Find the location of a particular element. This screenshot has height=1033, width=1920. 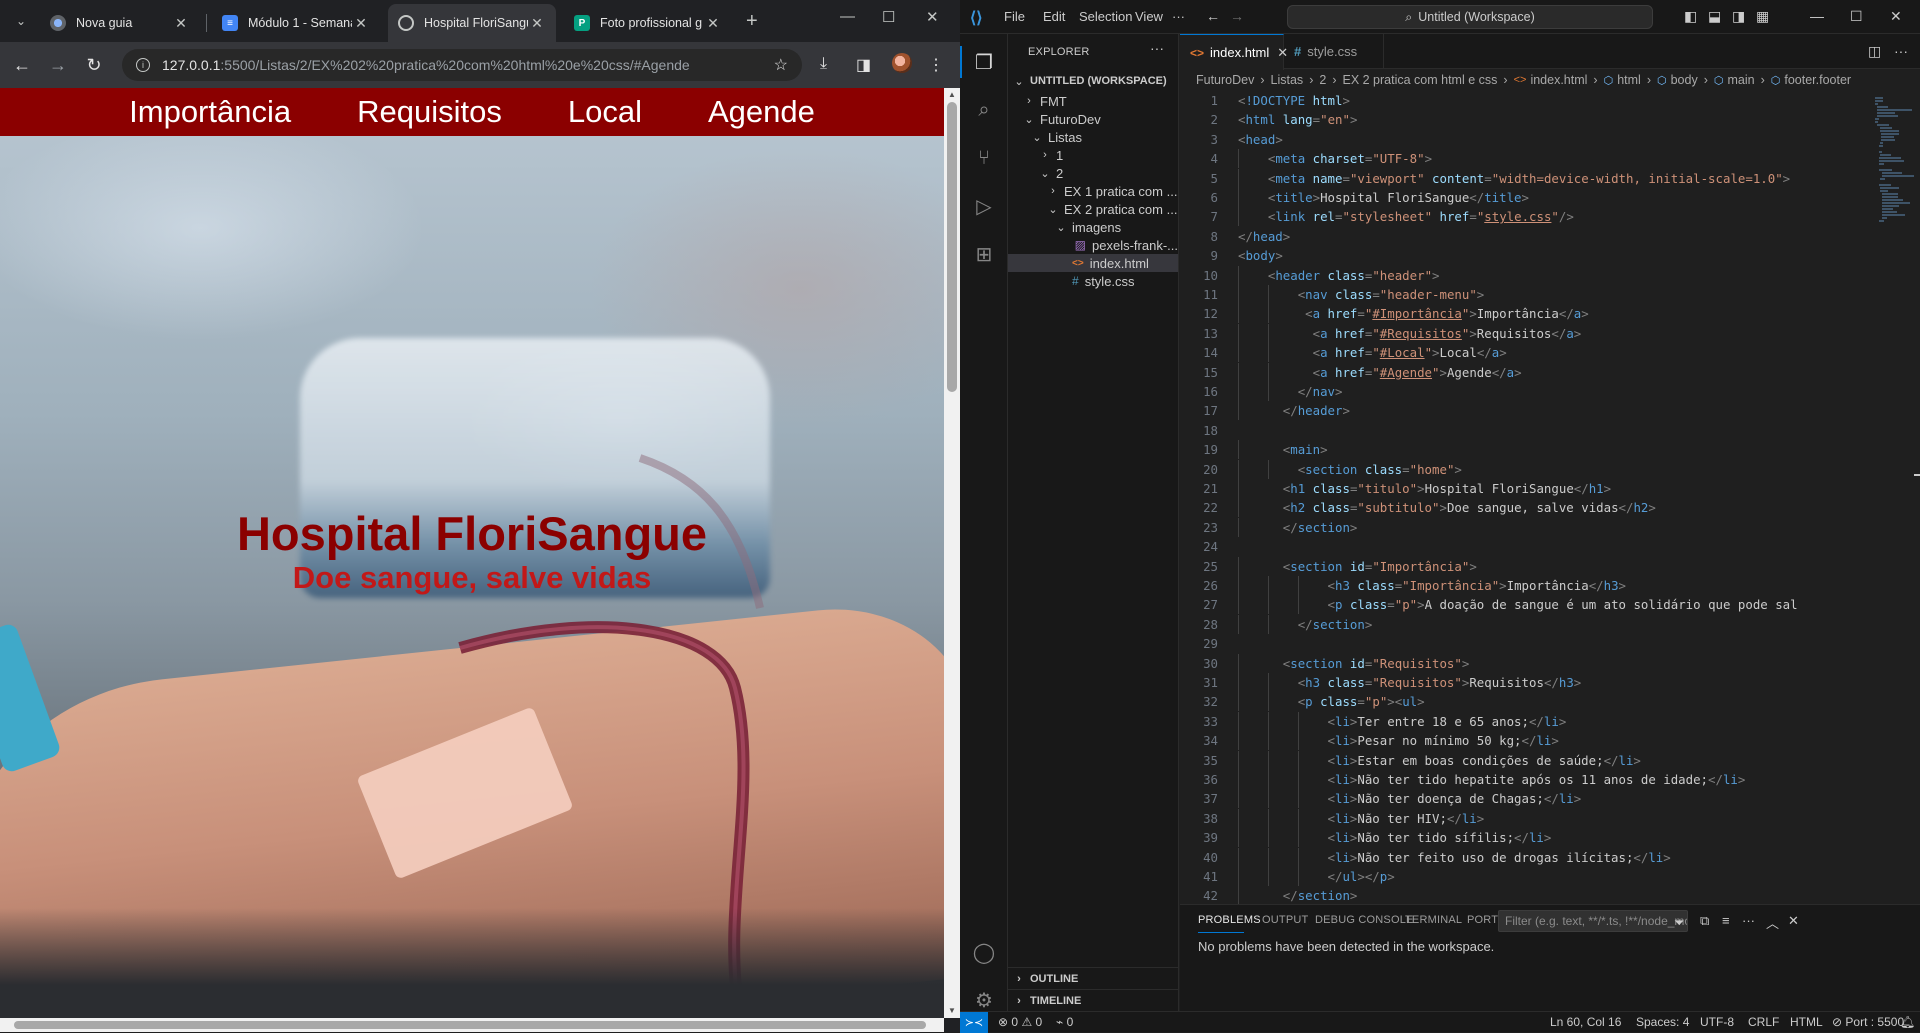

cursor-position: Ln 60, Col 16 is located at coordinates (1585, 1022).